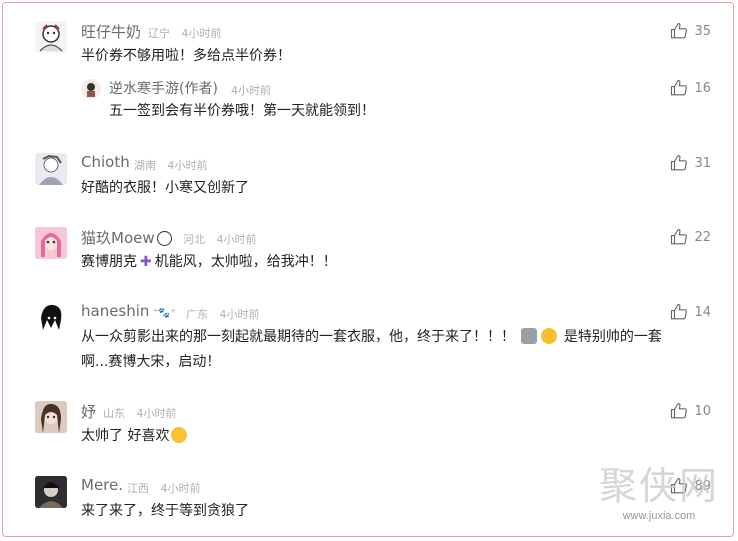  Describe the element at coordinates (88, 411) in the screenshot. I see `comment-username: 妤` at that location.